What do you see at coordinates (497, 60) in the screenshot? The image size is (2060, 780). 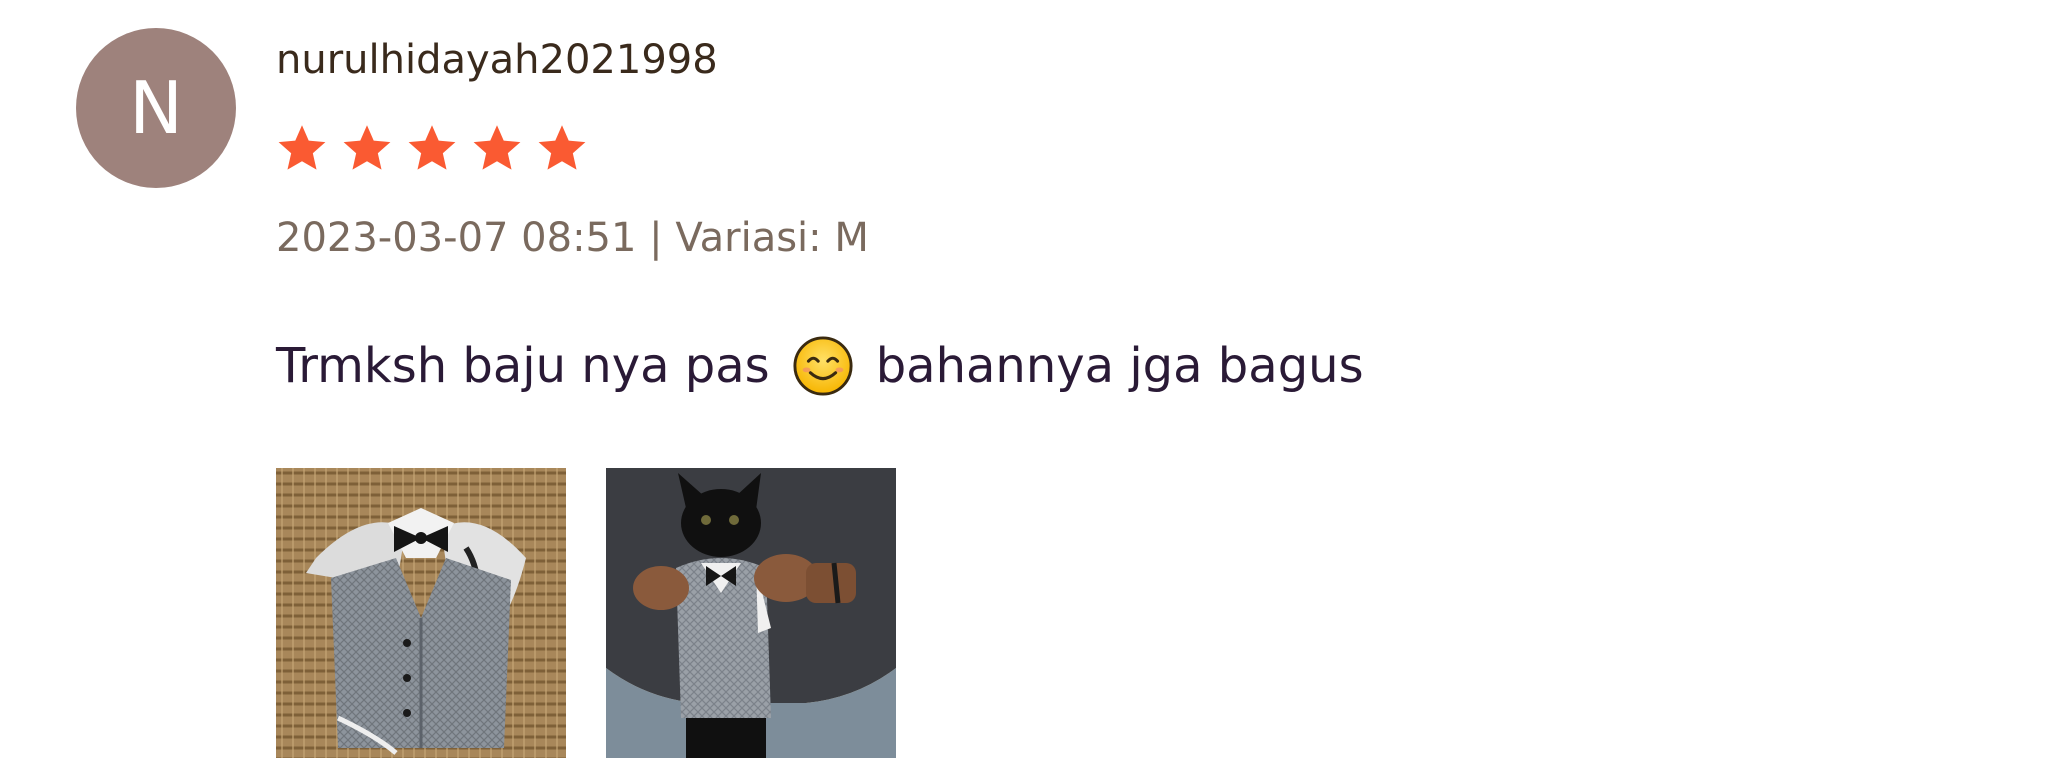 I see `reviewer-username: nurulhidayah2021998` at bounding box center [497, 60].